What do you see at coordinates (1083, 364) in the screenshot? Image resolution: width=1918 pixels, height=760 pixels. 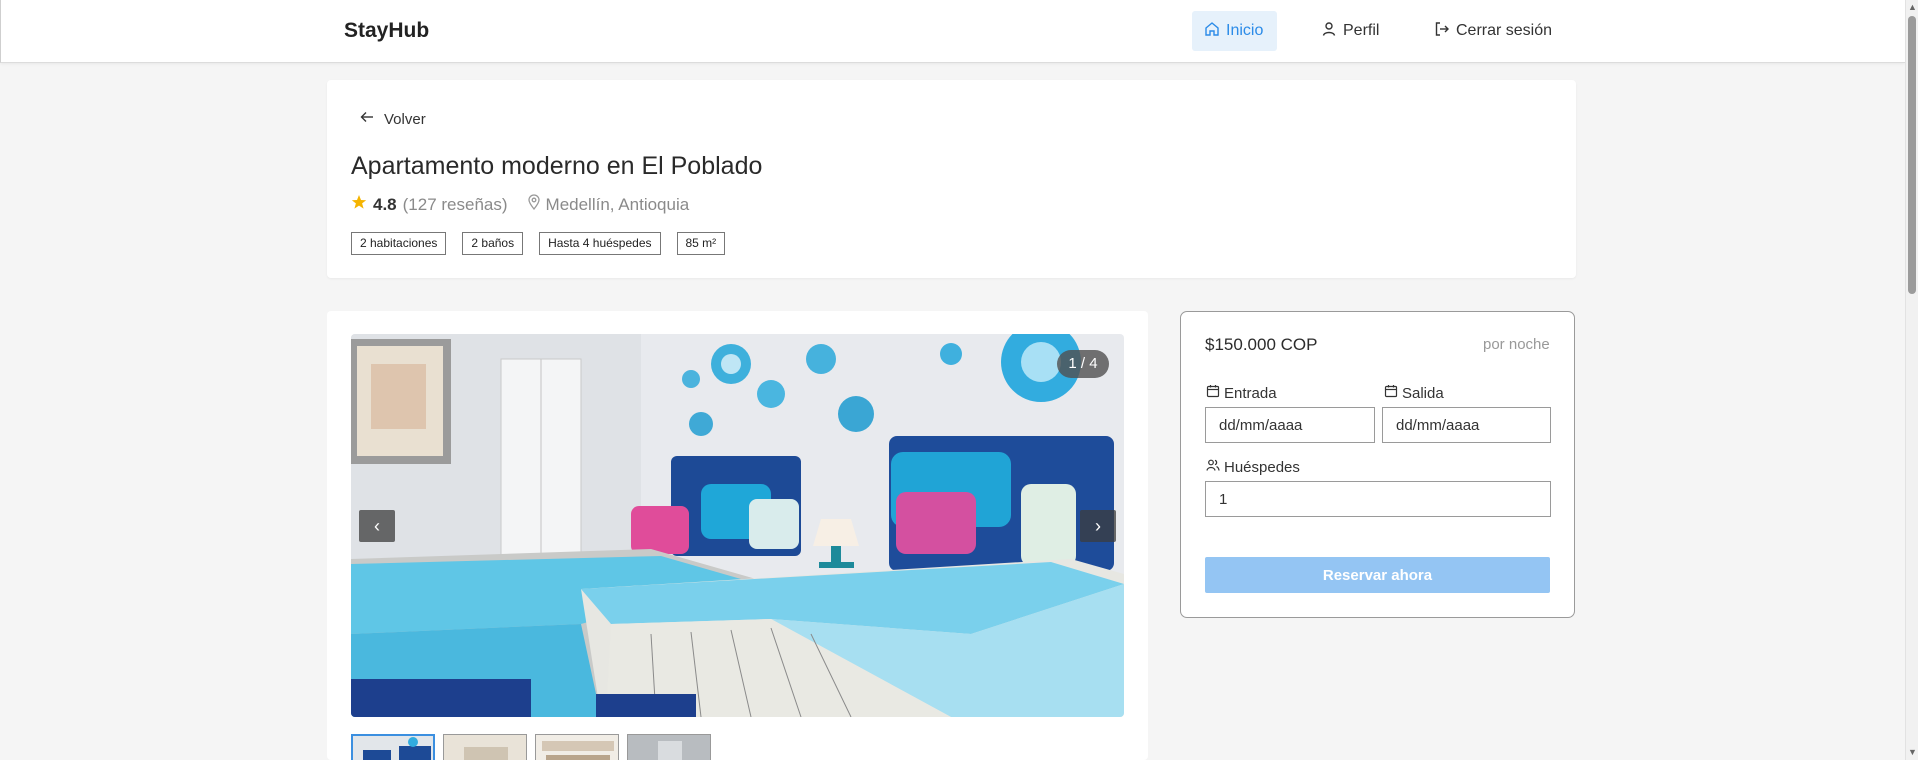 I see `photo-counter: 1 / 4` at bounding box center [1083, 364].